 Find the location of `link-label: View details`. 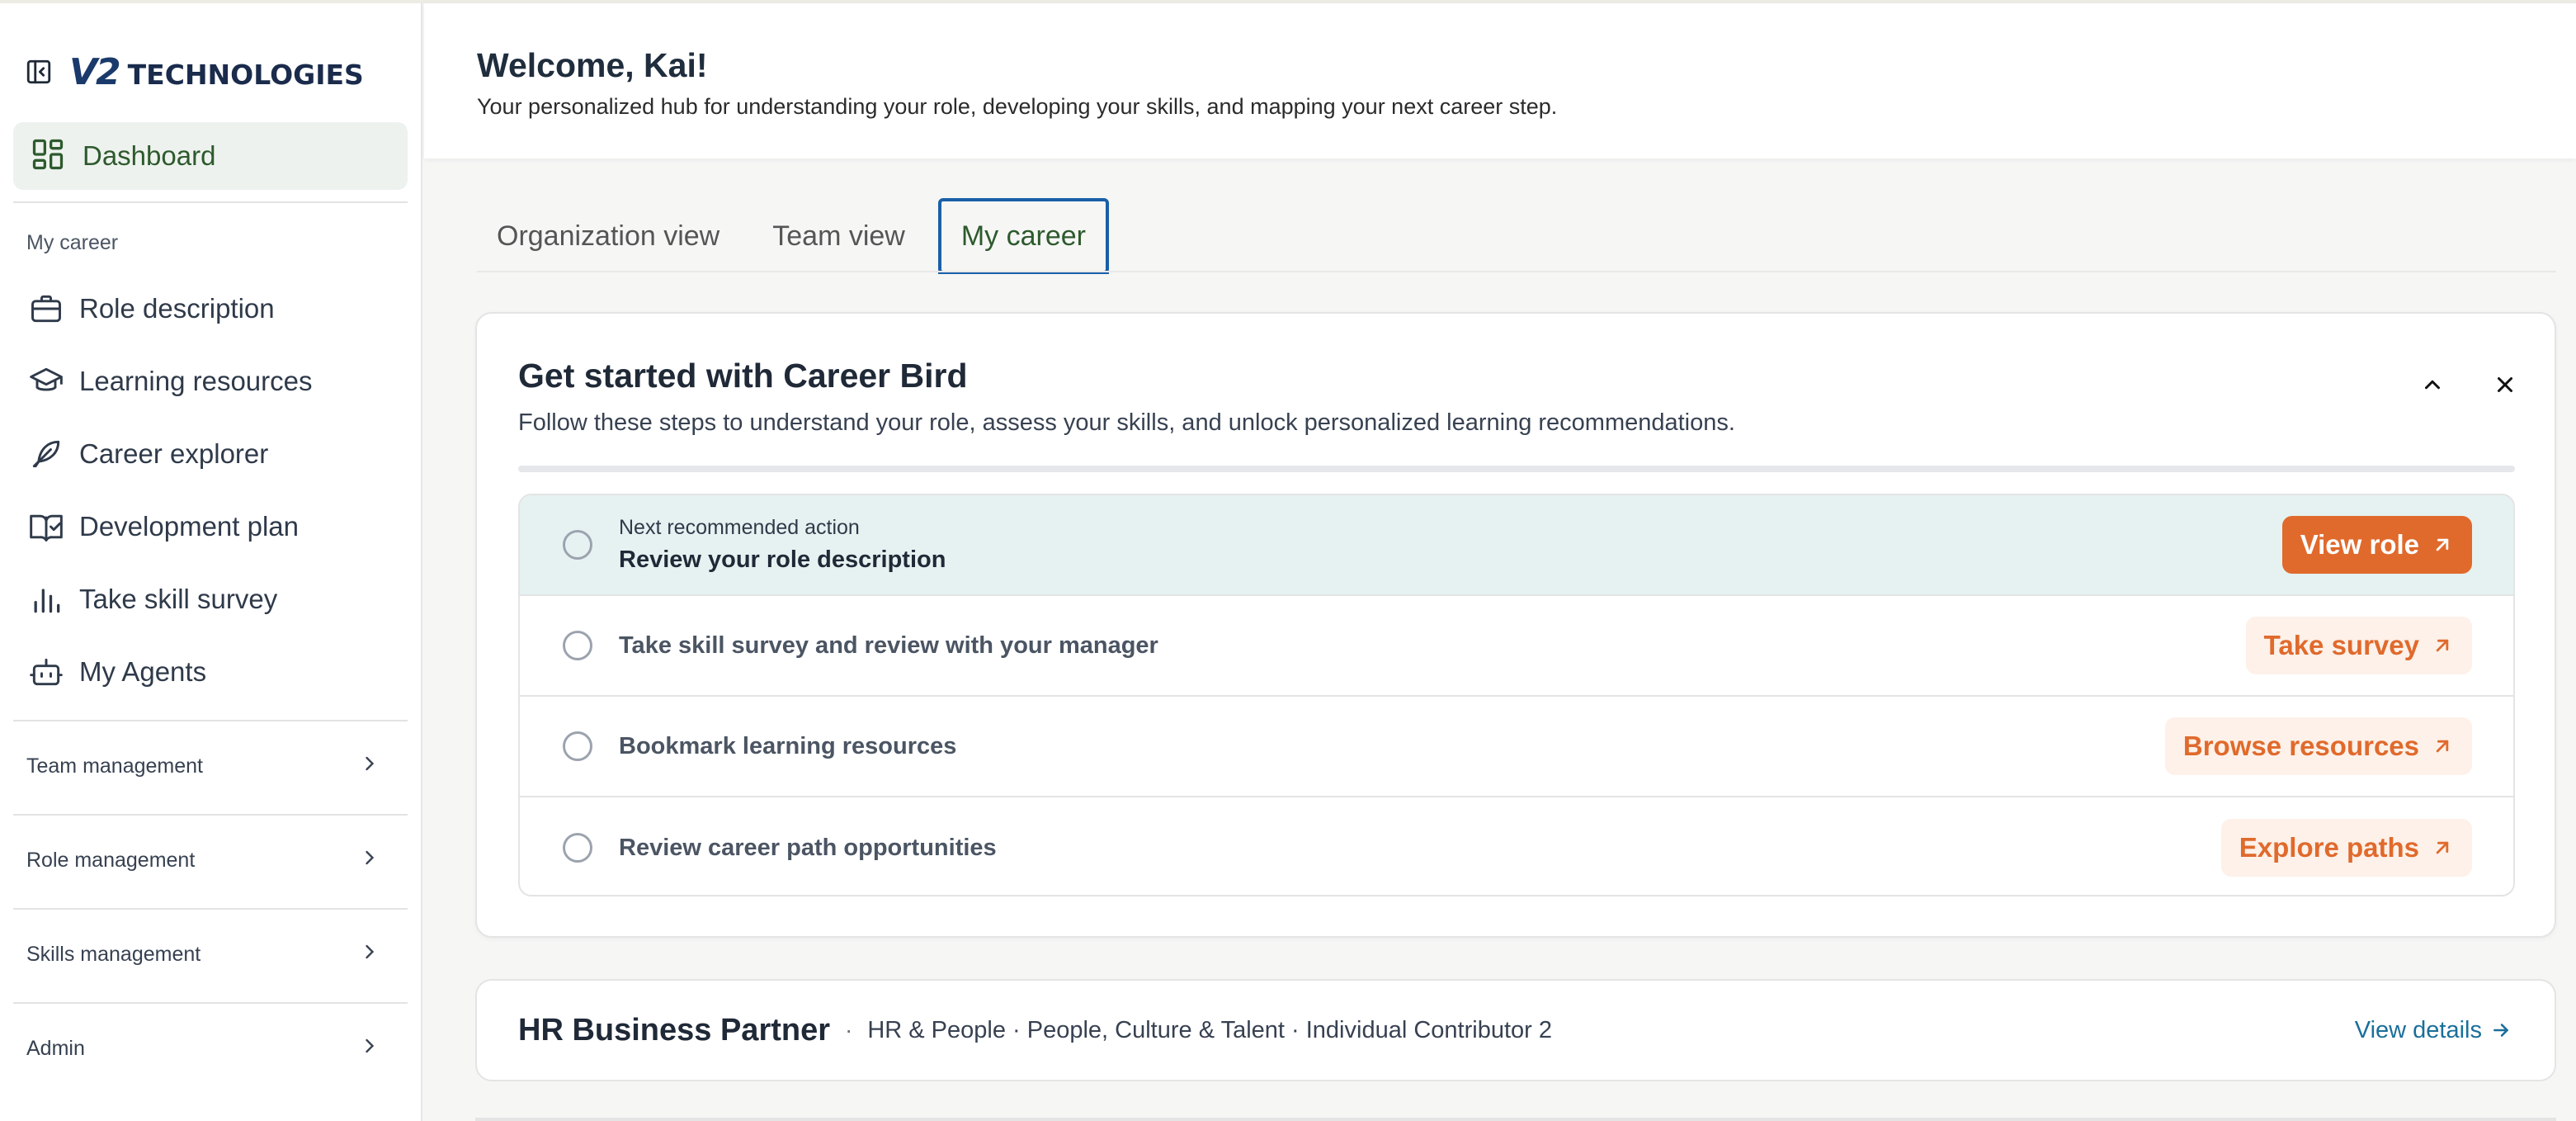

link-label: View details is located at coordinates (2418, 1029).